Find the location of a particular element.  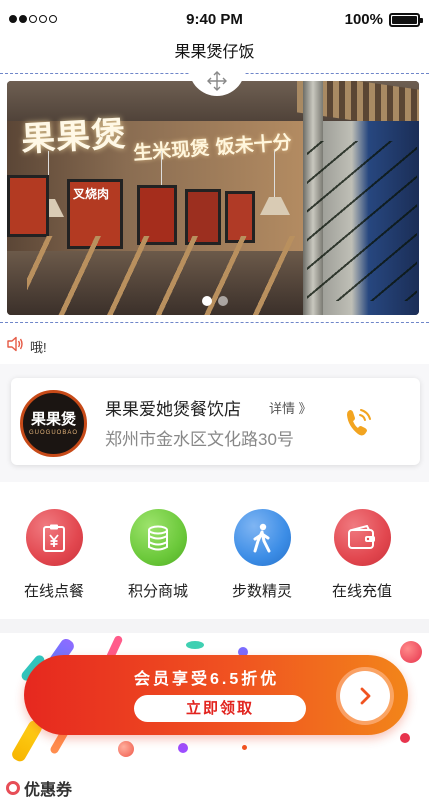

claim-now-button: 立即领取 is located at coordinates (220, 708).